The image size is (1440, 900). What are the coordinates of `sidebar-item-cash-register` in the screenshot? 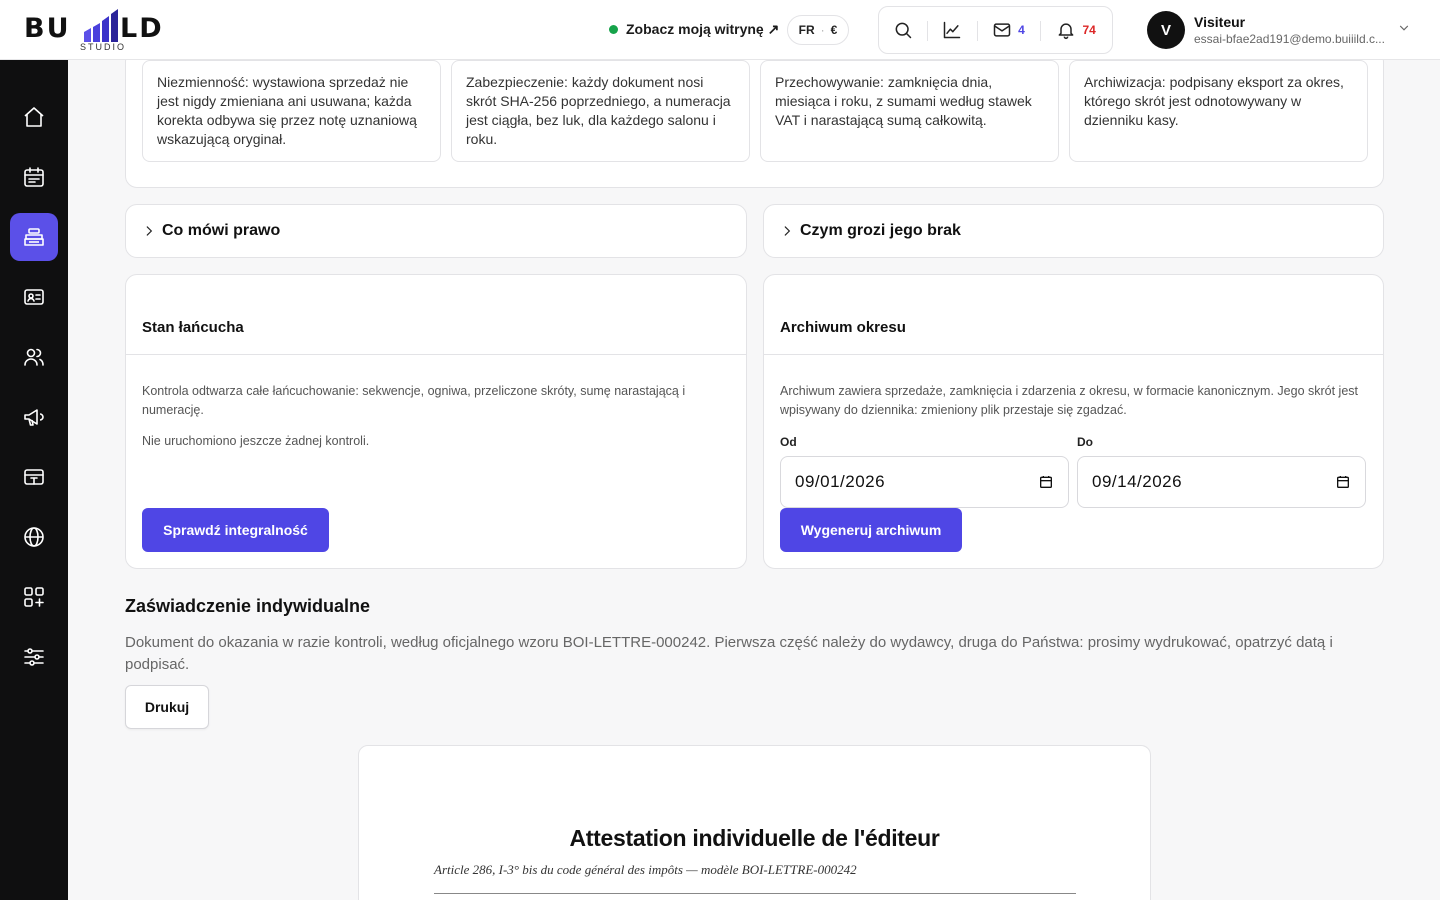 It's located at (34, 237).